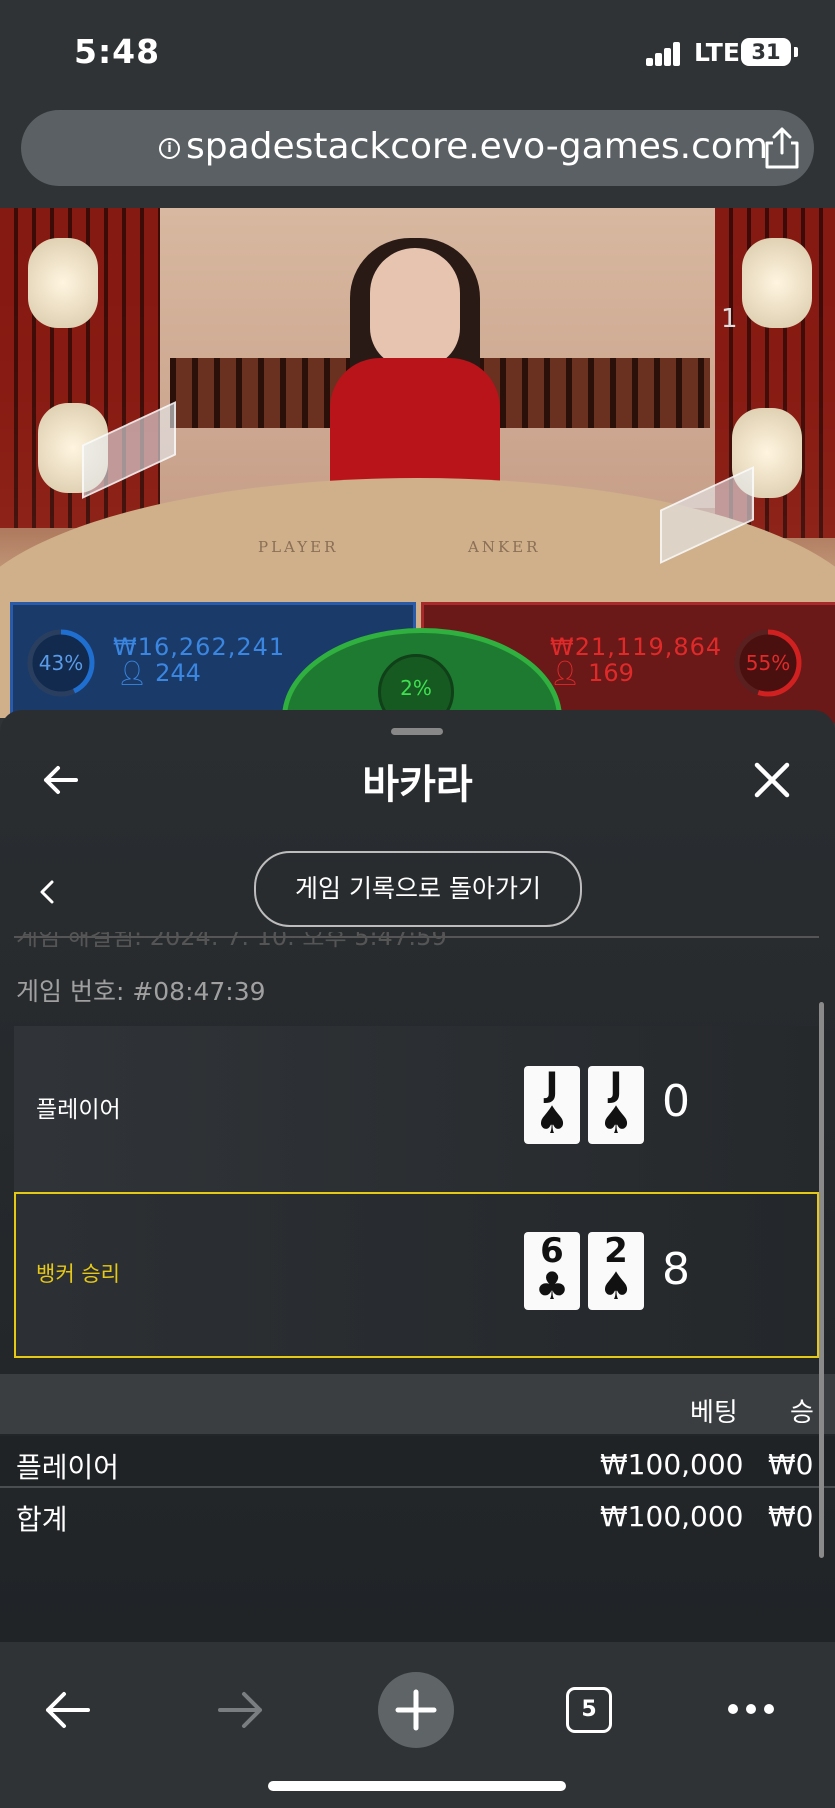 The height and width of the screenshot is (1808, 835). What do you see at coordinates (199, 647) in the screenshot?
I see `player-total-amount: ₩16,262,241` at bounding box center [199, 647].